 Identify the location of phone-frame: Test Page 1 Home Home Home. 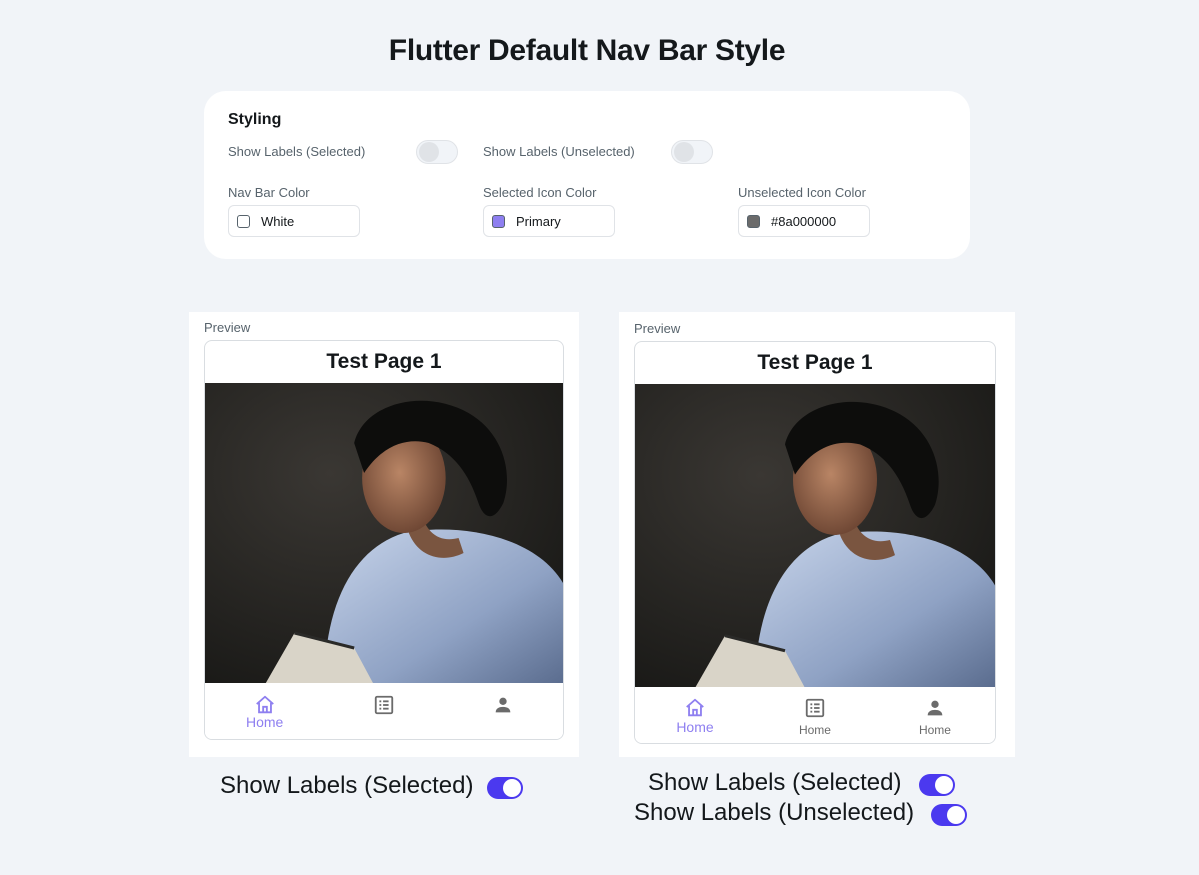
(815, 542).